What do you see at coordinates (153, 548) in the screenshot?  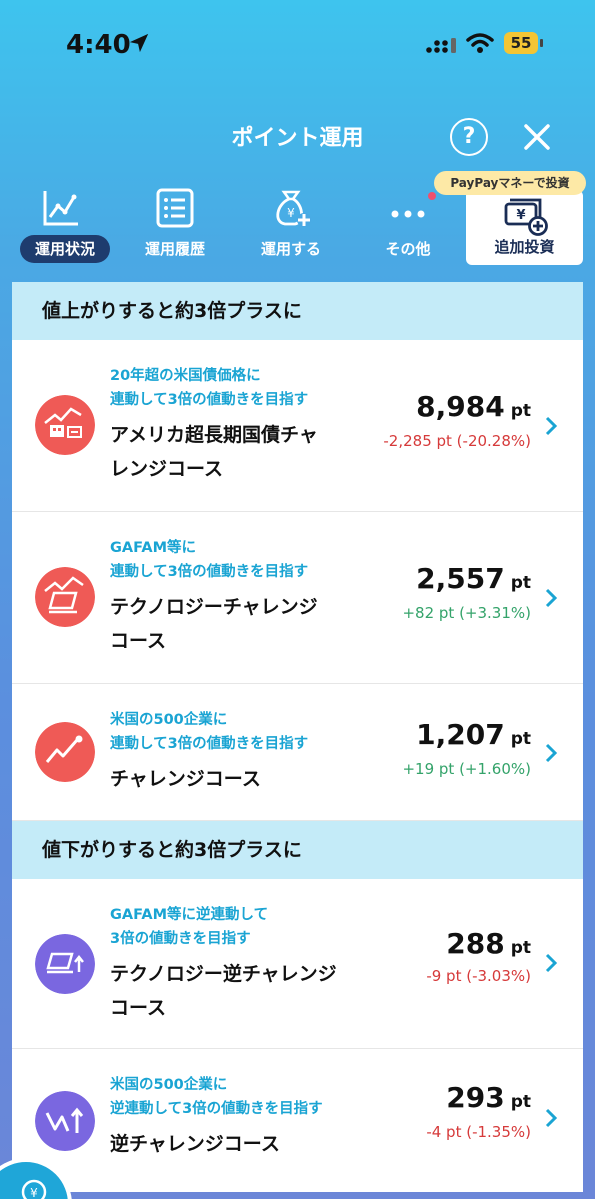 I see `course-desc-line1: GAFAM等に` at bounding box center [153, 548].